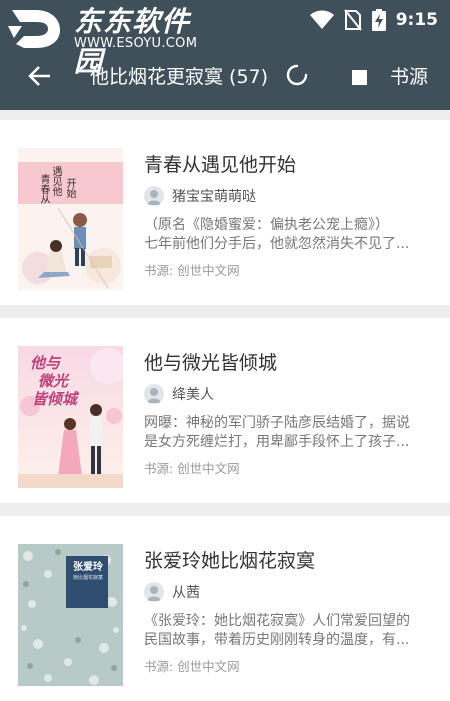  I want to click on cover-text: 青春从, so click(43, 189).